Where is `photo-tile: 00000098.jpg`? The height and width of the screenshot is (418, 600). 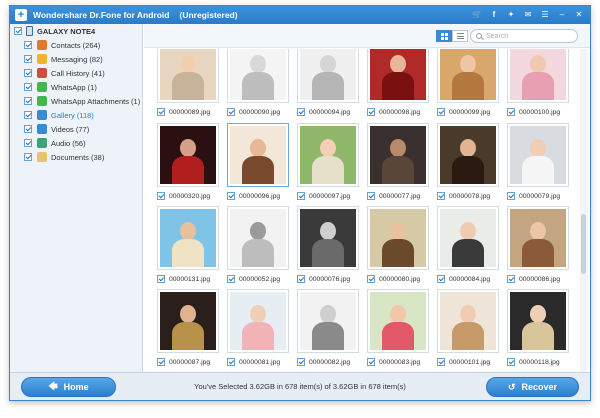
photo-tile: 00000098.jpg is located at coordinates (398, 83).